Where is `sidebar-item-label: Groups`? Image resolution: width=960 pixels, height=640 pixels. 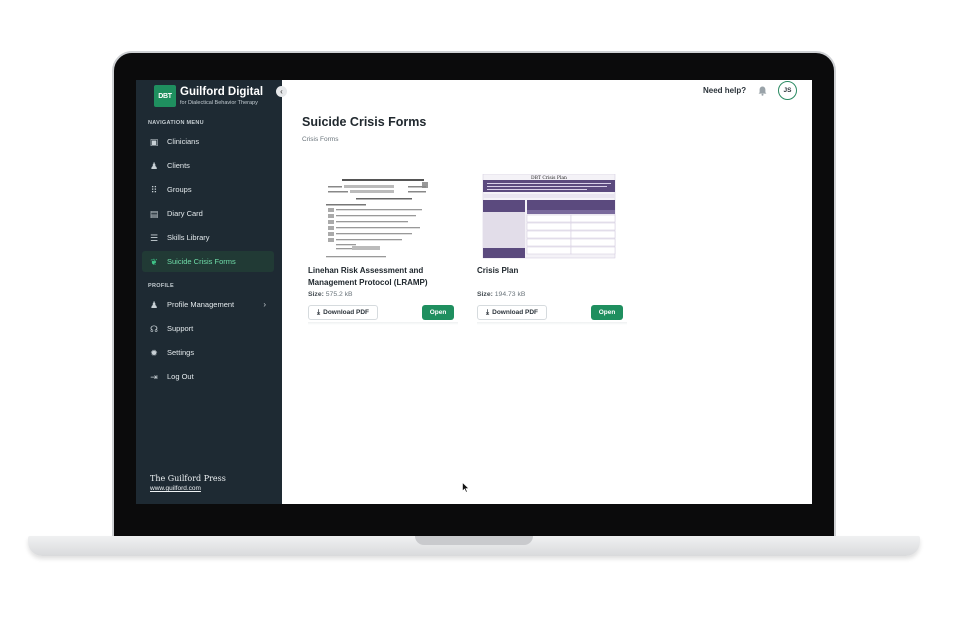 sidebar-item-label: Groups is located at coordinates (179, 189).